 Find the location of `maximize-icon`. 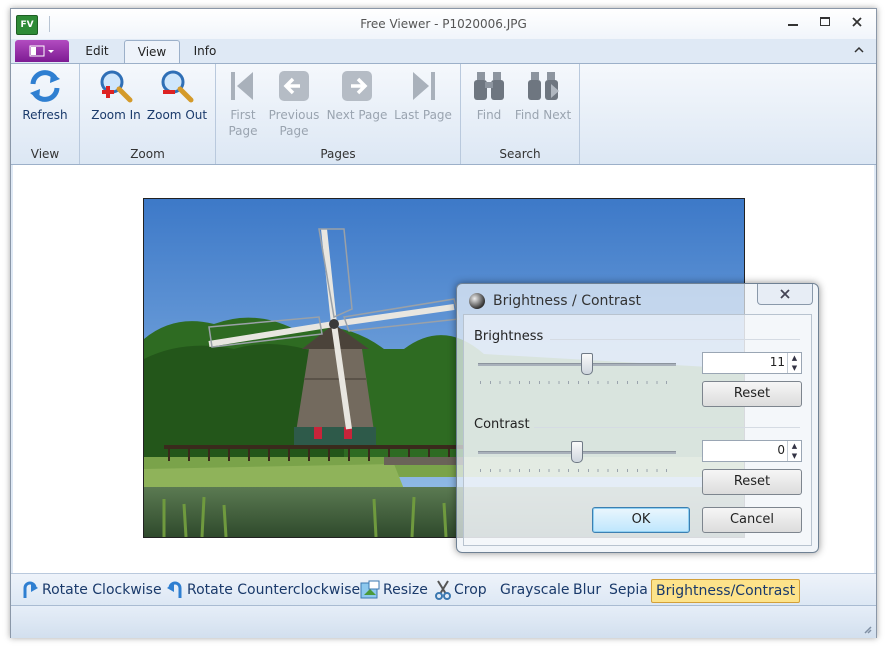

maximize-icon is located at coordinates (825, 21).